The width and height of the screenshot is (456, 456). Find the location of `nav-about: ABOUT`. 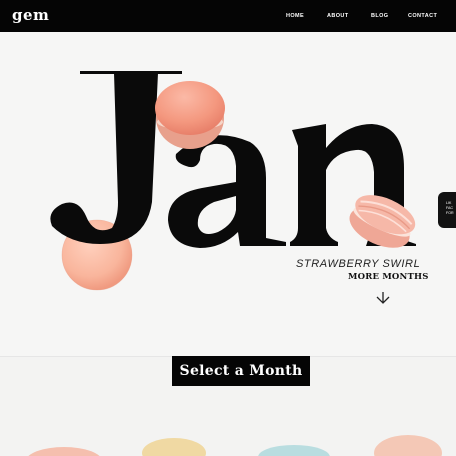

nav-about: ABOUT is located at coordinates (338, 16).